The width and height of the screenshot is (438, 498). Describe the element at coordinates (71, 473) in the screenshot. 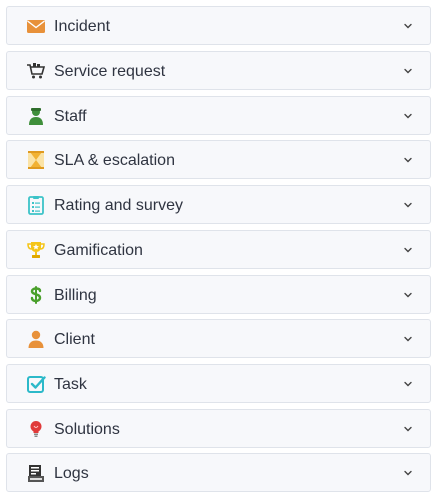

I see `accordion-item-label: Logs` at that location.